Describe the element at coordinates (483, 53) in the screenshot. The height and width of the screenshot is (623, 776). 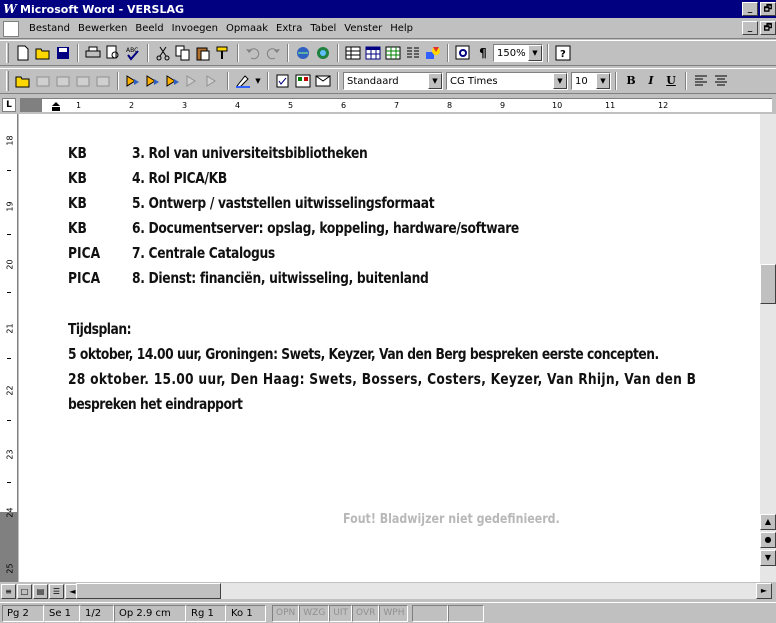
I see `show-hide-icon: ¶` at that location.